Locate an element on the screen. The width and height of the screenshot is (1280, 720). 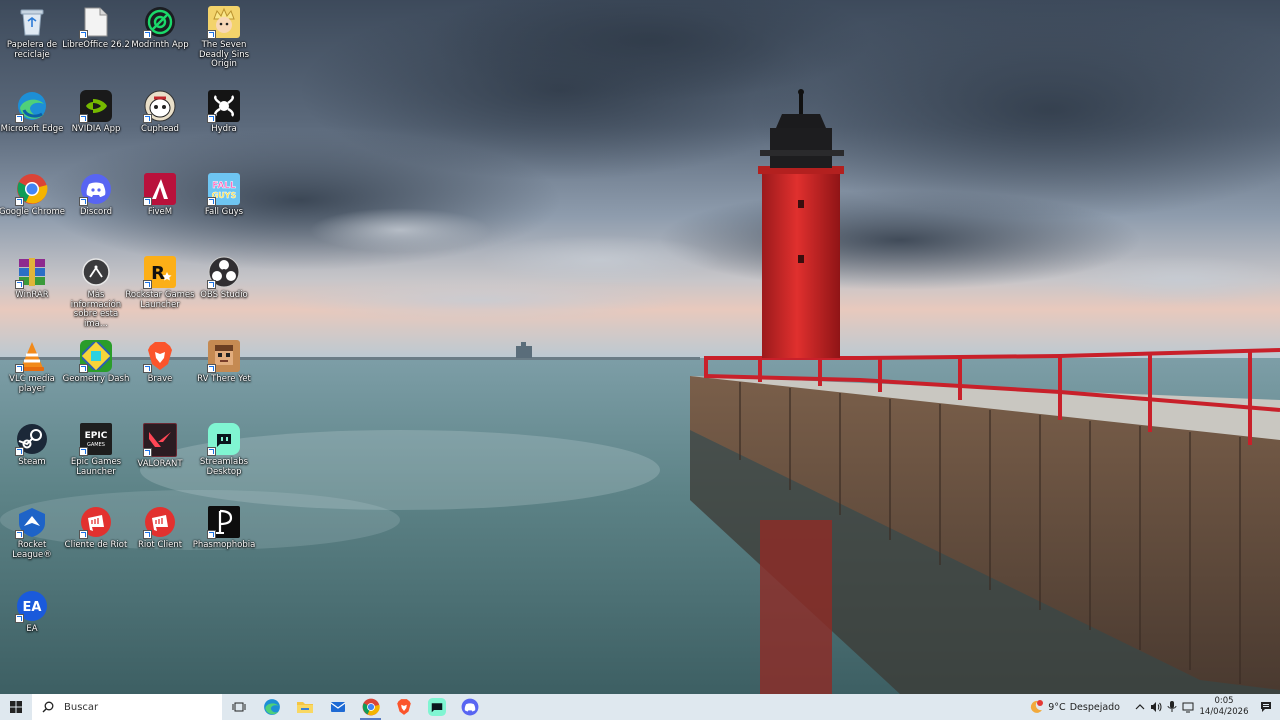
desktop-icon-fivem: FiveM is located at coordinates (160, 209).